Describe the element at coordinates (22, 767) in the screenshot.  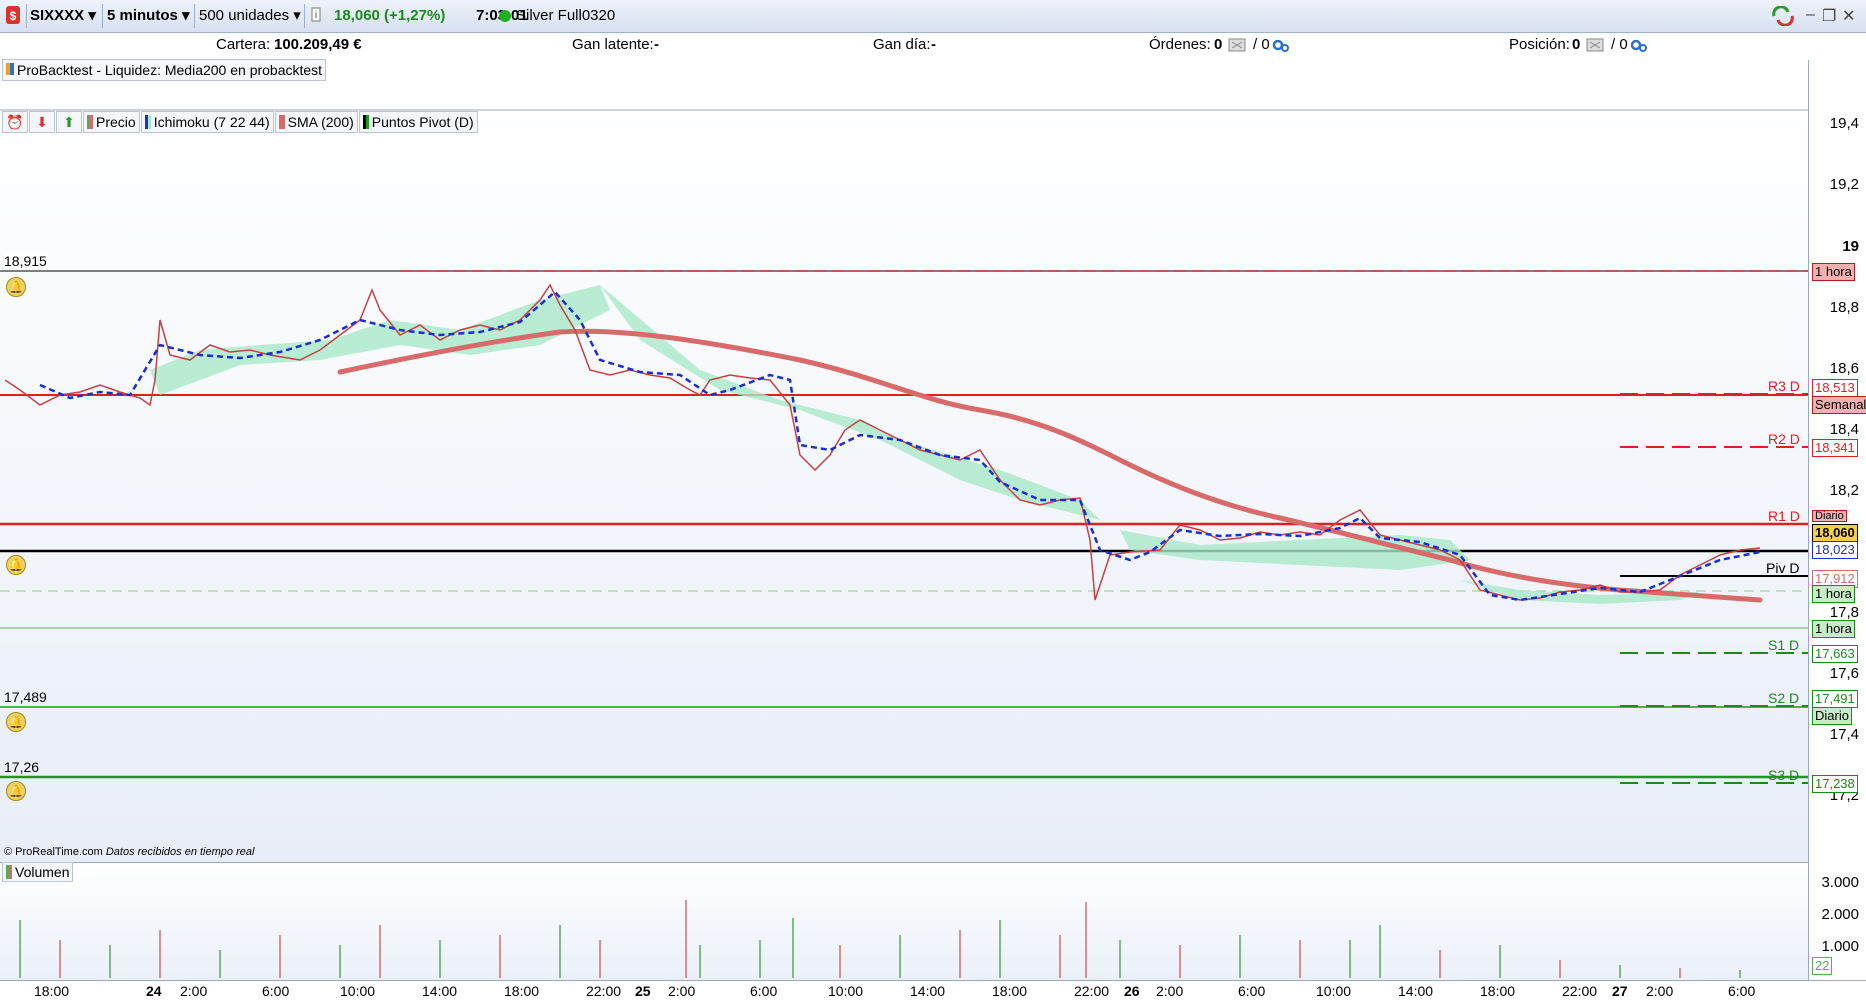
I see `alert-level-label: 17,26` at that location.